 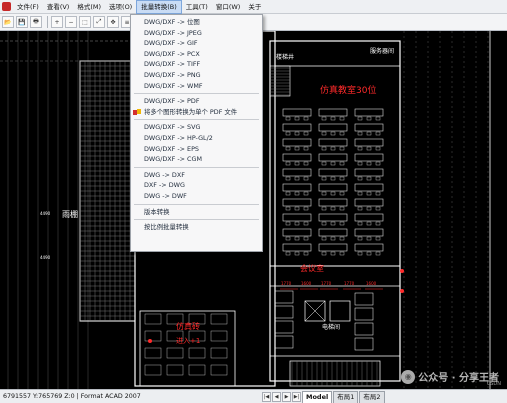 What do you see at coordinates (196, 175) in the screenshot?
I see `menu-option: DWG -> DXF` at bounding box center [196, 175].